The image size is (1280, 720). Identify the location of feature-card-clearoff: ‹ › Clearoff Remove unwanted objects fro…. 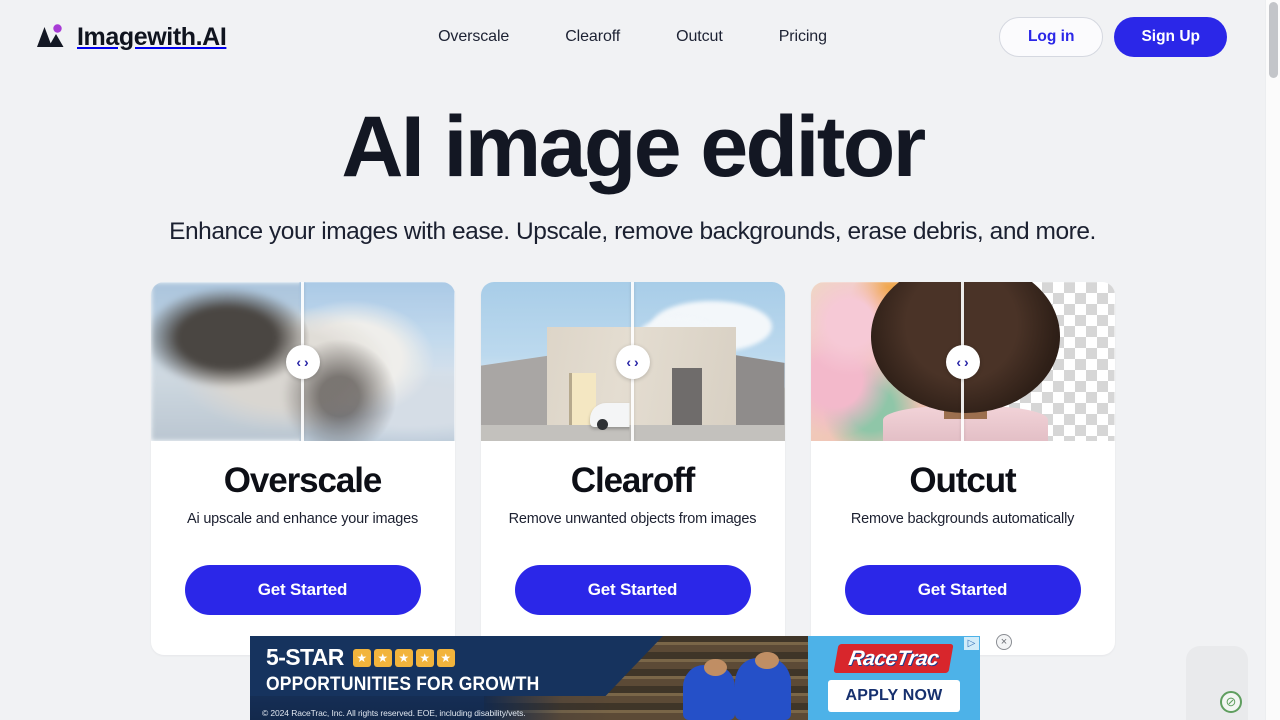
(632, 469).